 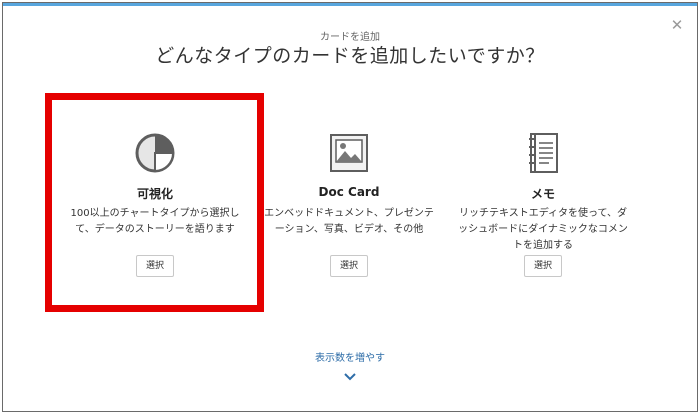 I want to click on dialog-top-accent, so click(x=350, y=4).